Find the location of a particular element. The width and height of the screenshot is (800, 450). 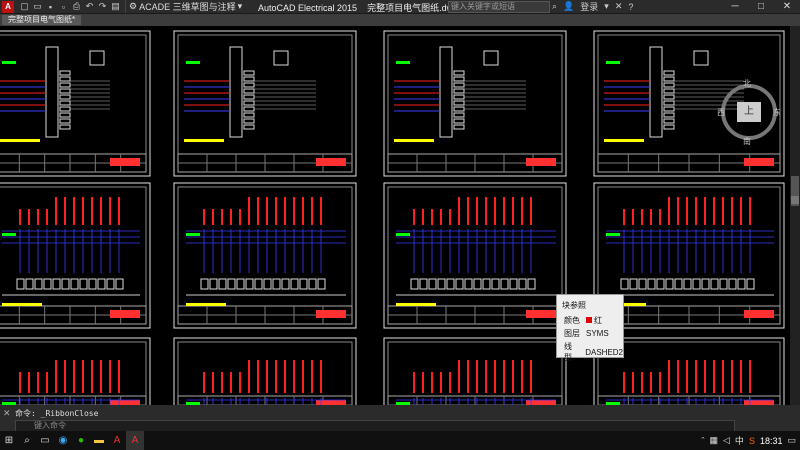

undo-icon: ↶ is located at coordinates (89, 6).